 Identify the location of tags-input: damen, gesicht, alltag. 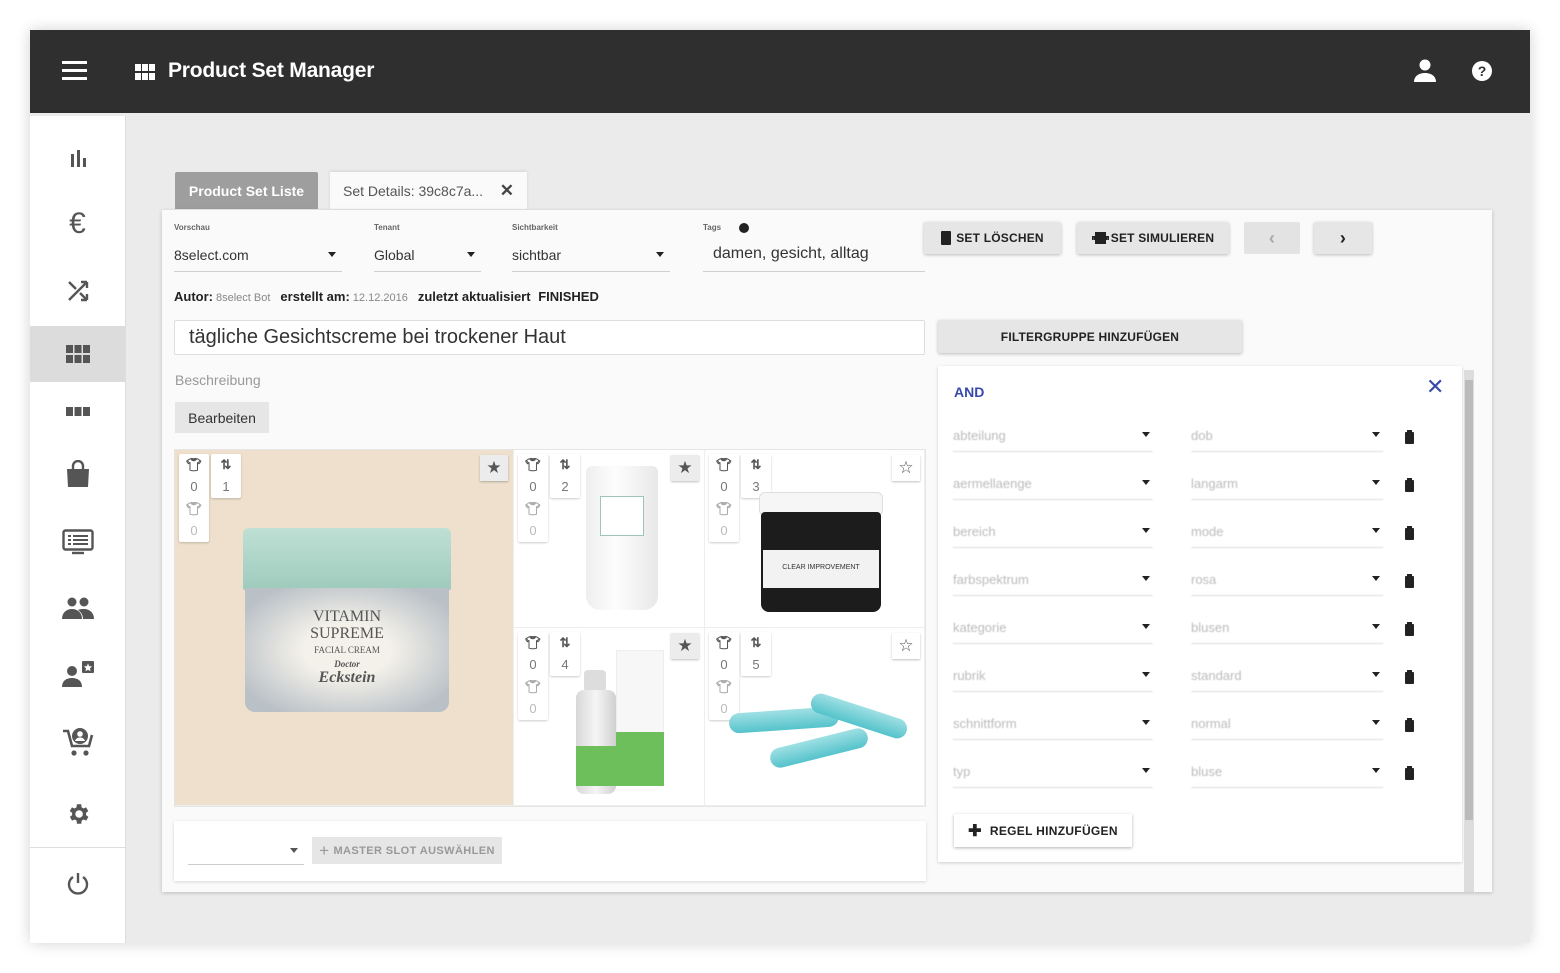
(814, 258).